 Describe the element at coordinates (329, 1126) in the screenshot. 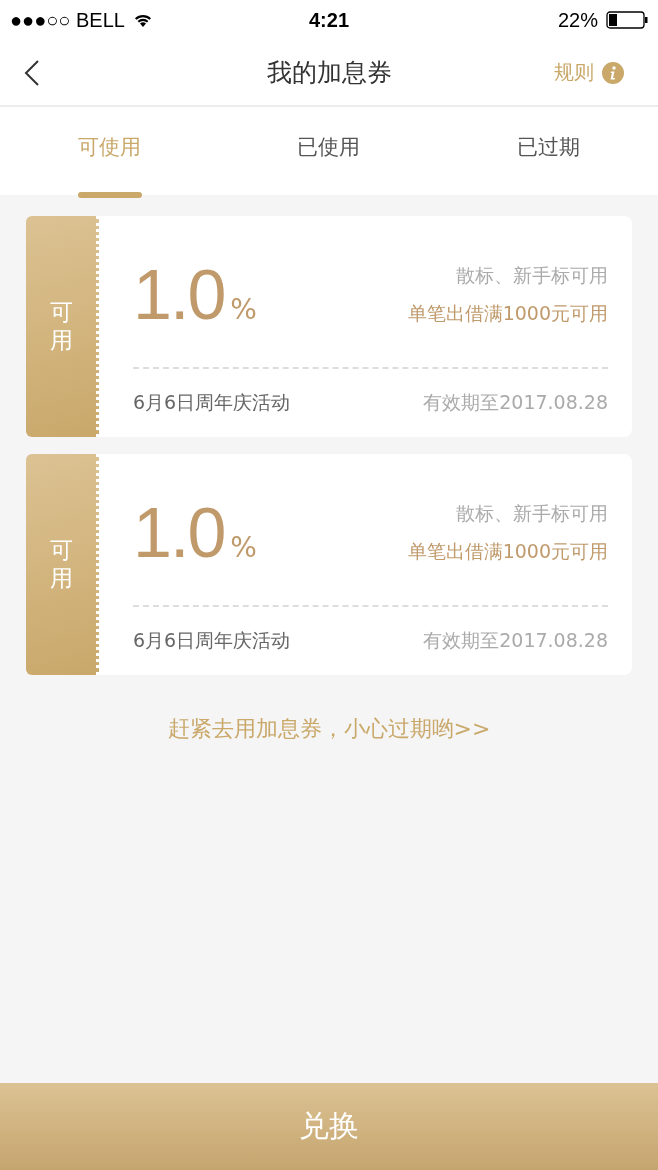

I see `exchange-button: 兑换` at that location.